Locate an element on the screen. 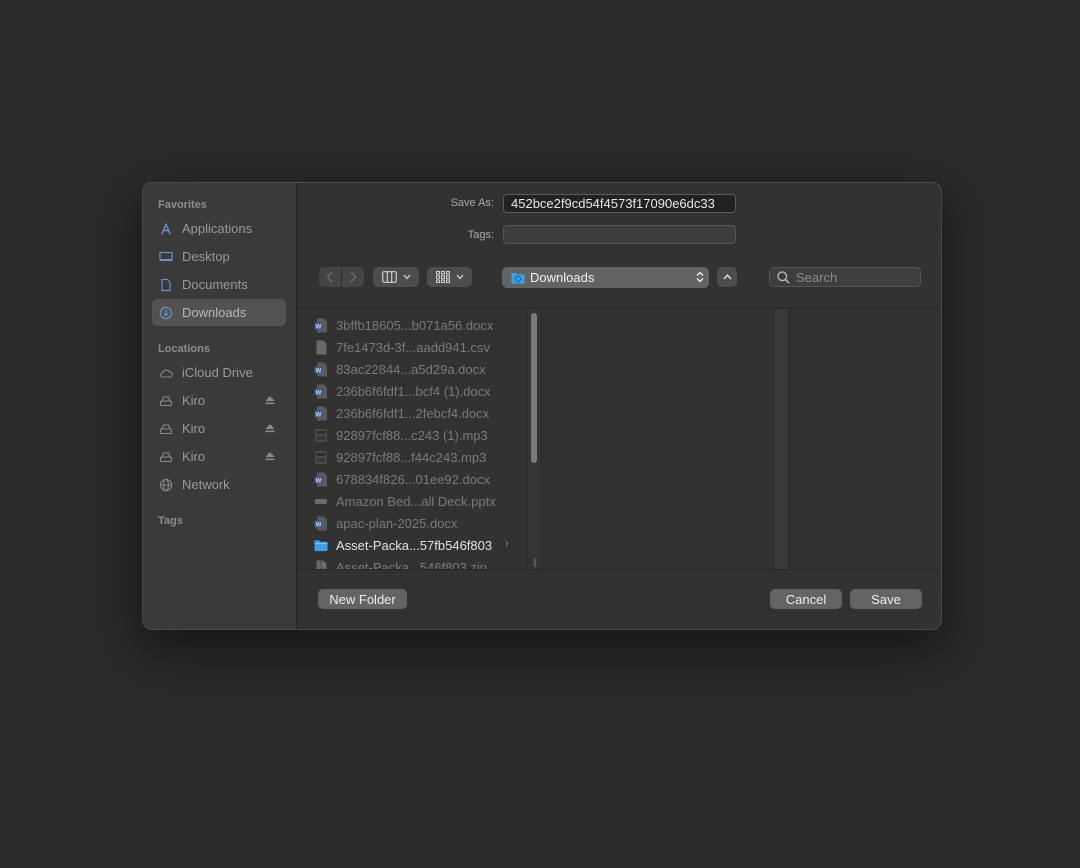 The width and height of the screenshot is (1080, 868). chevron-left-icon is located at coordinates (329, 277).